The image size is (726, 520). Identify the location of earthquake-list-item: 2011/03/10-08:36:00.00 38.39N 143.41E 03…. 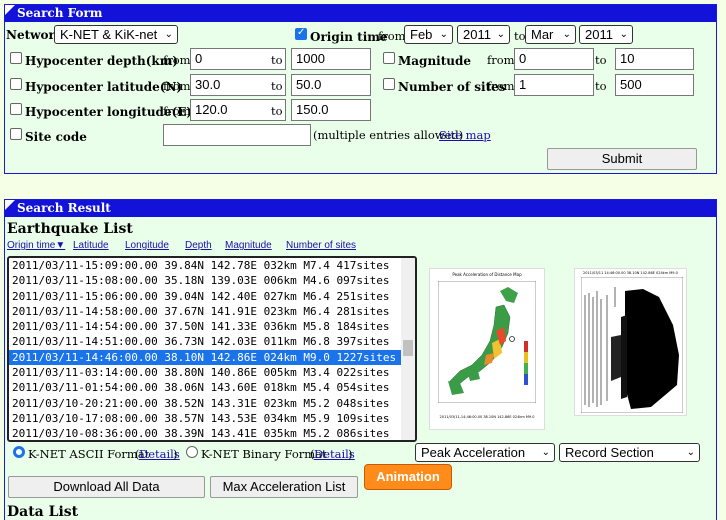
(212, 433).